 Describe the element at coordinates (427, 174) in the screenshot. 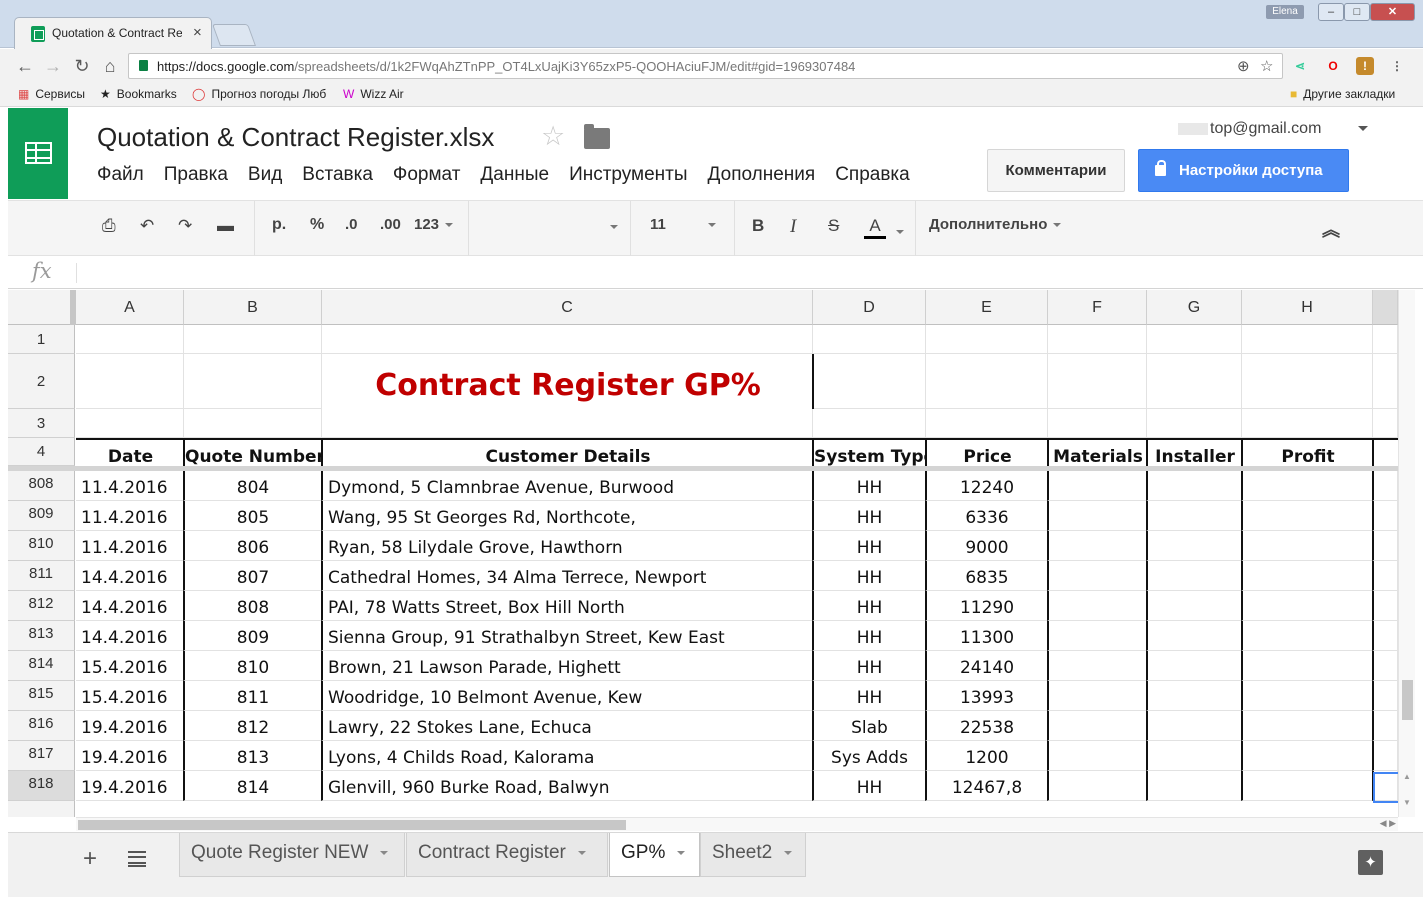

I see `menu-format: Формат` at that location.